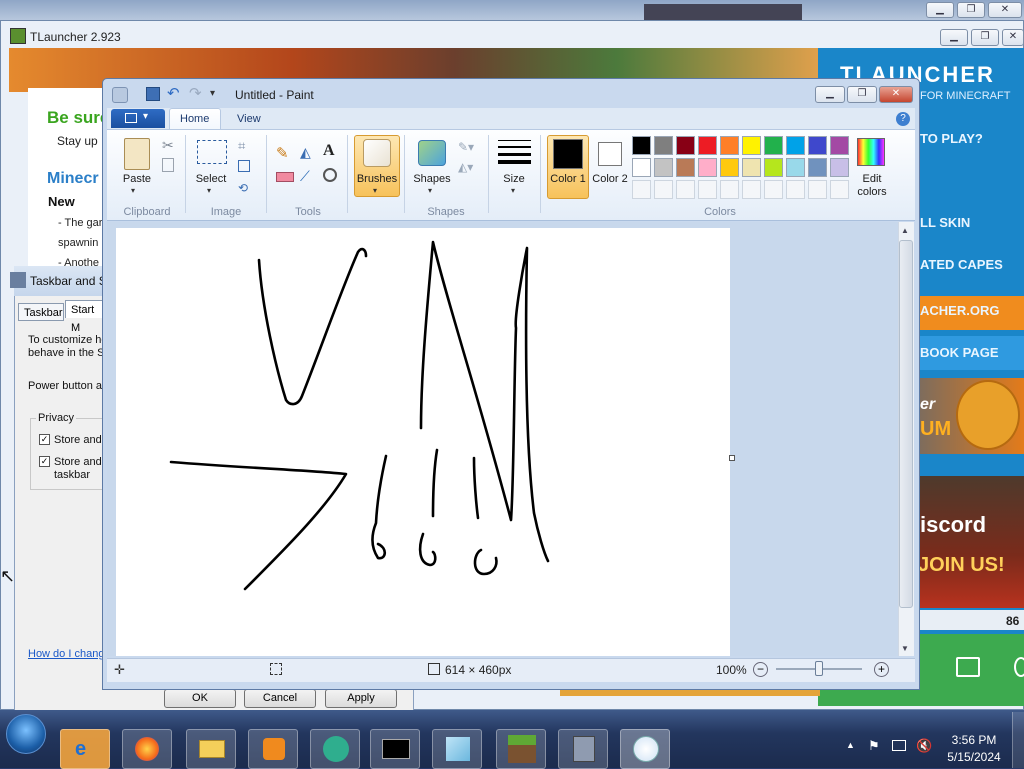 This screenshot has height=769, width=1024. I want to click on bg-minimize-button: ▁, so click(940, 10).